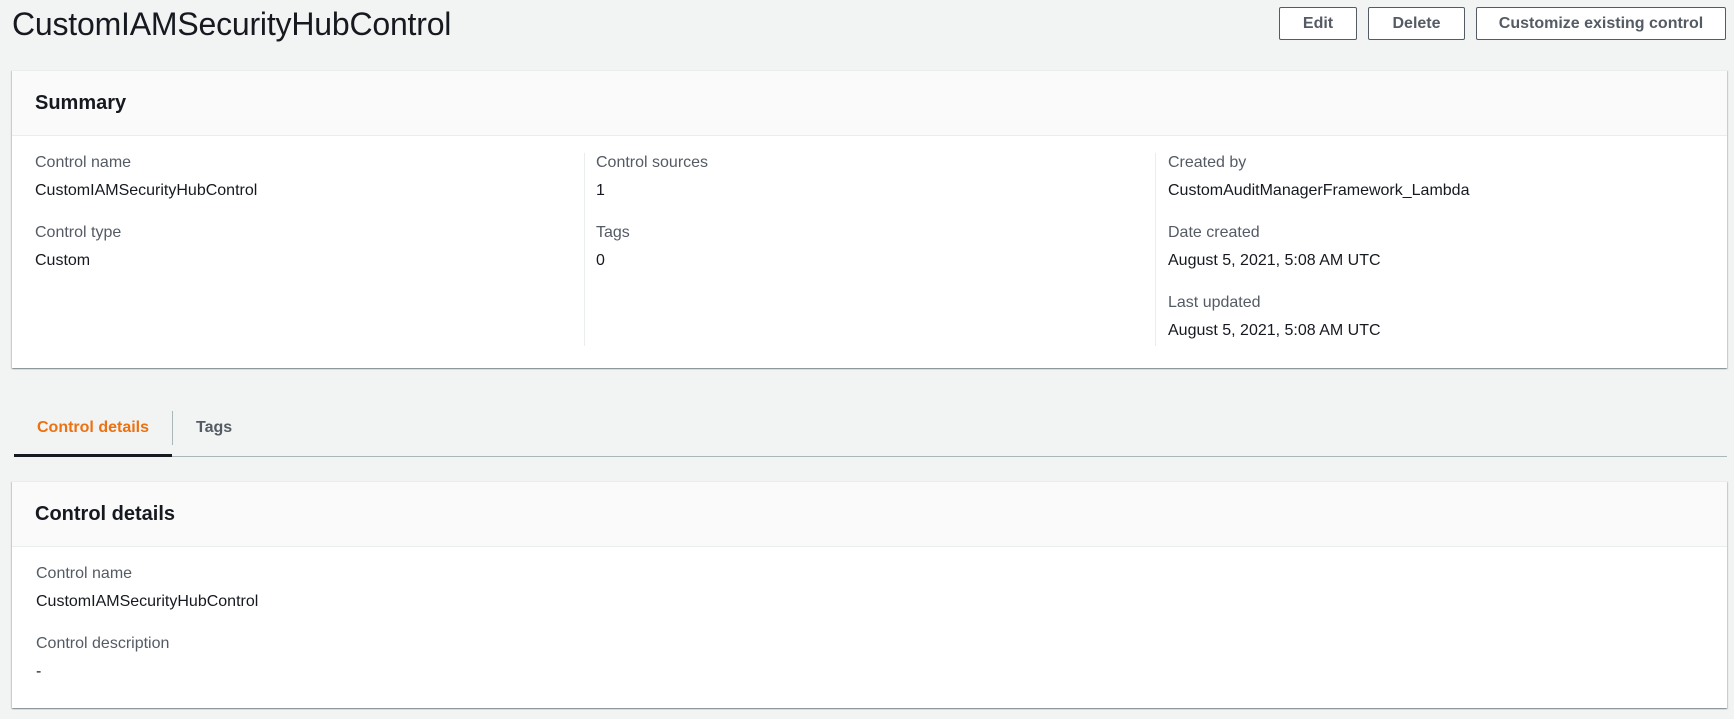  Describe the element at coordinates (1274, 260) in the screenshot. I see `date-created-value: August 5, 2021, 5:08 AM UTC` at that location.